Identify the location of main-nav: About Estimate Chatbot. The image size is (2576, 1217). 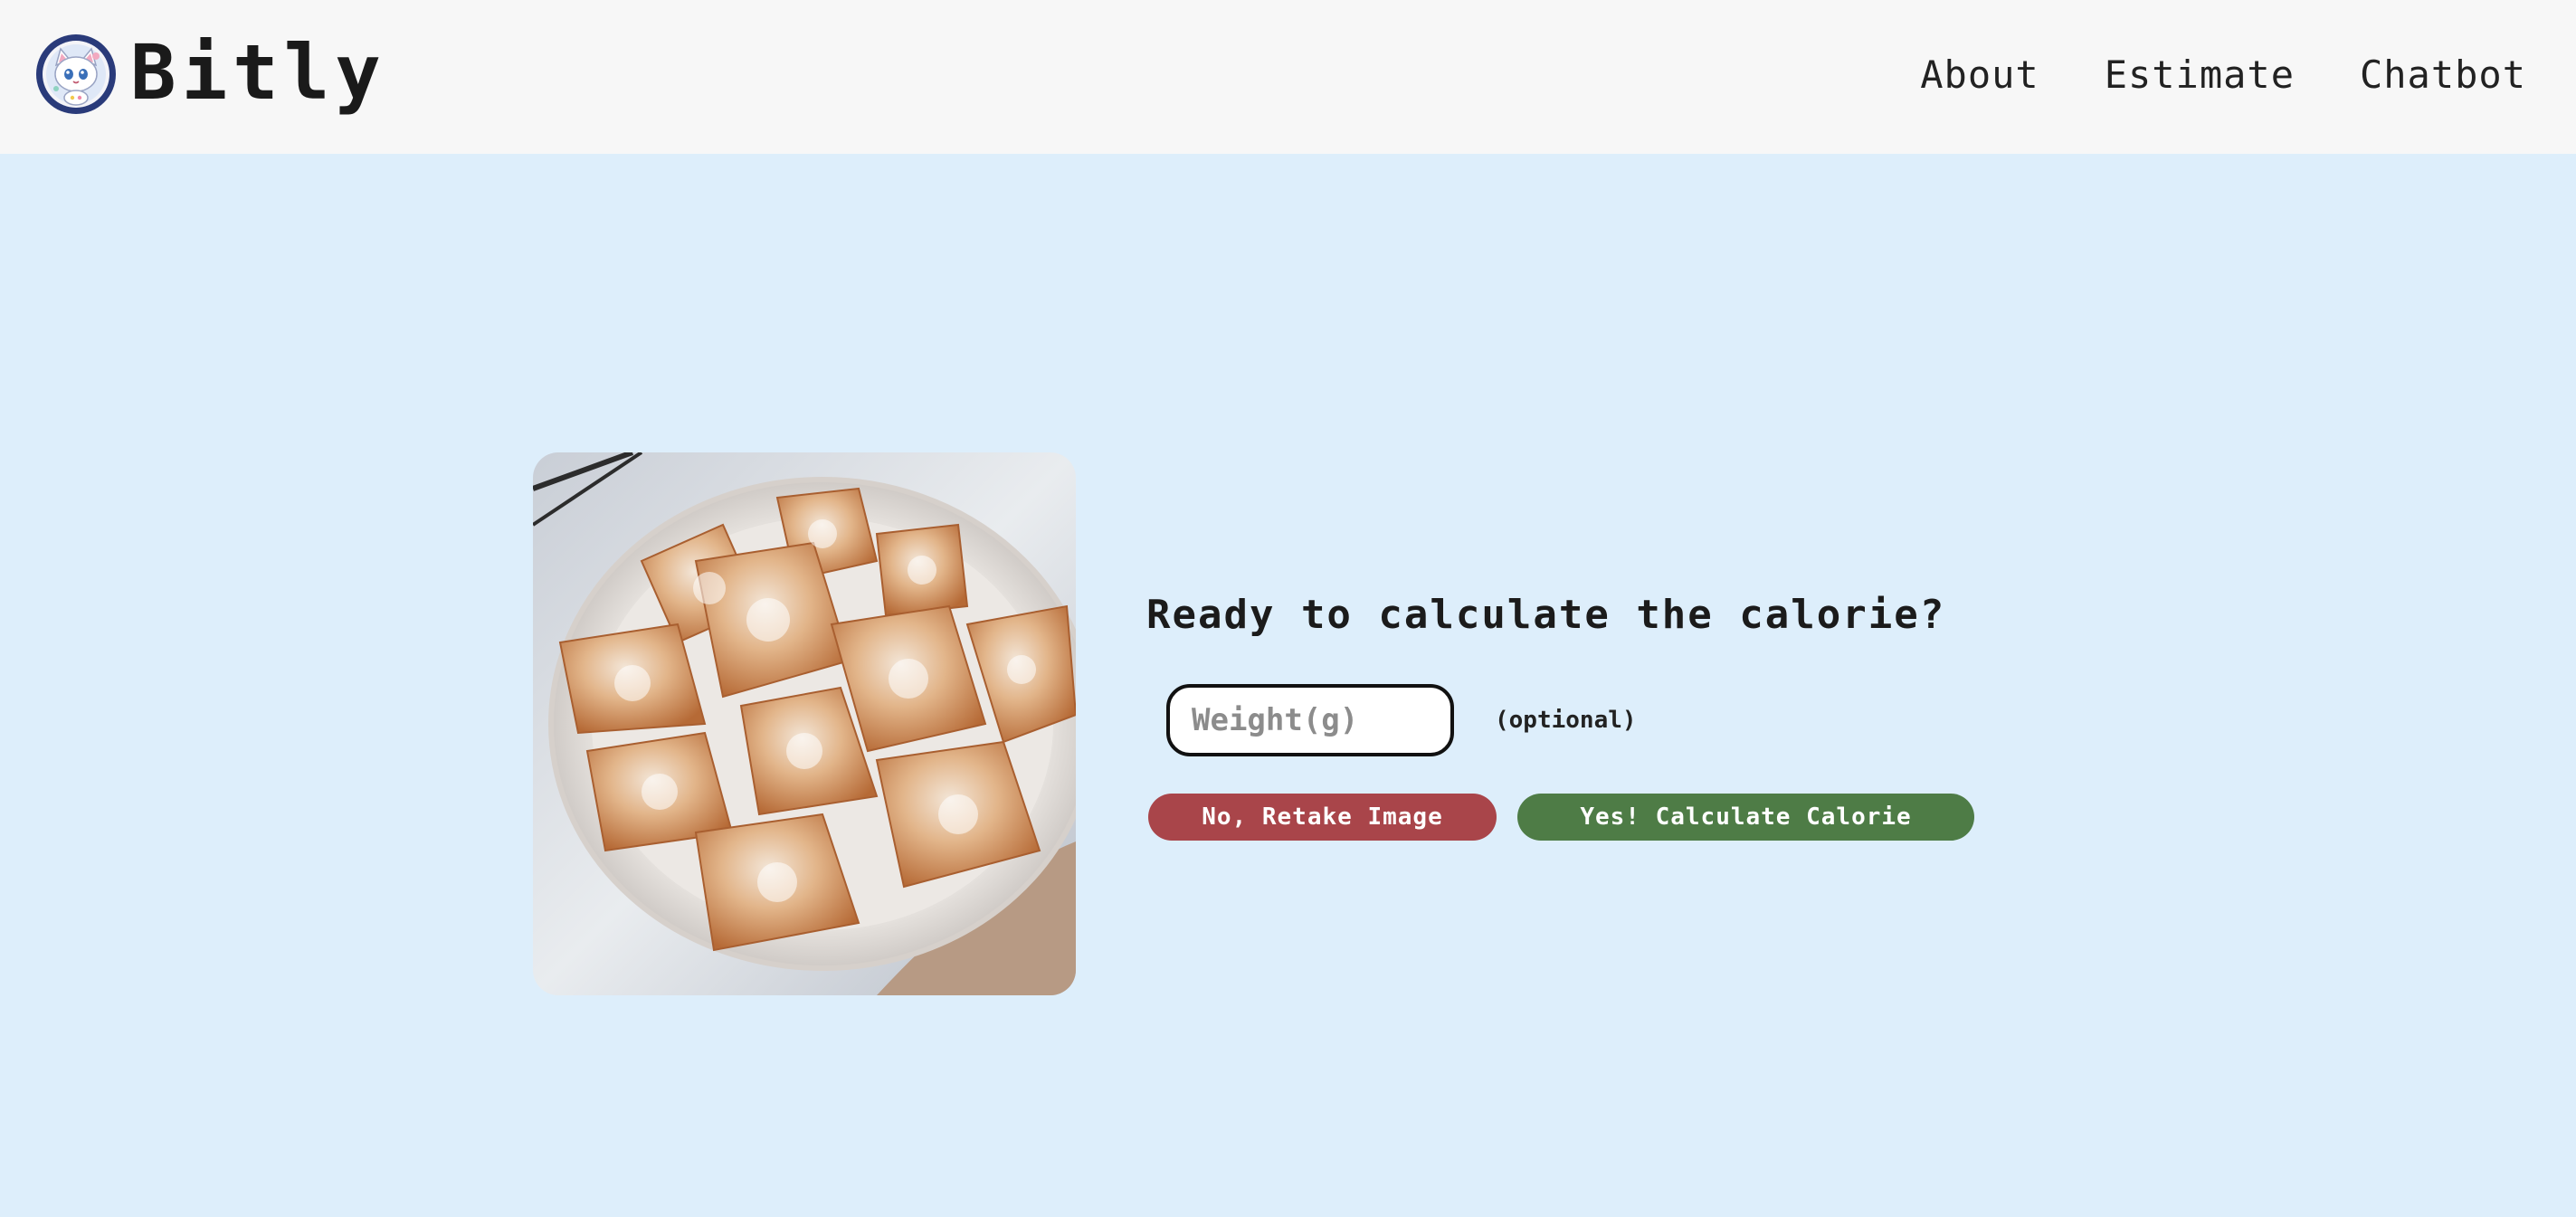
(2223, 75).